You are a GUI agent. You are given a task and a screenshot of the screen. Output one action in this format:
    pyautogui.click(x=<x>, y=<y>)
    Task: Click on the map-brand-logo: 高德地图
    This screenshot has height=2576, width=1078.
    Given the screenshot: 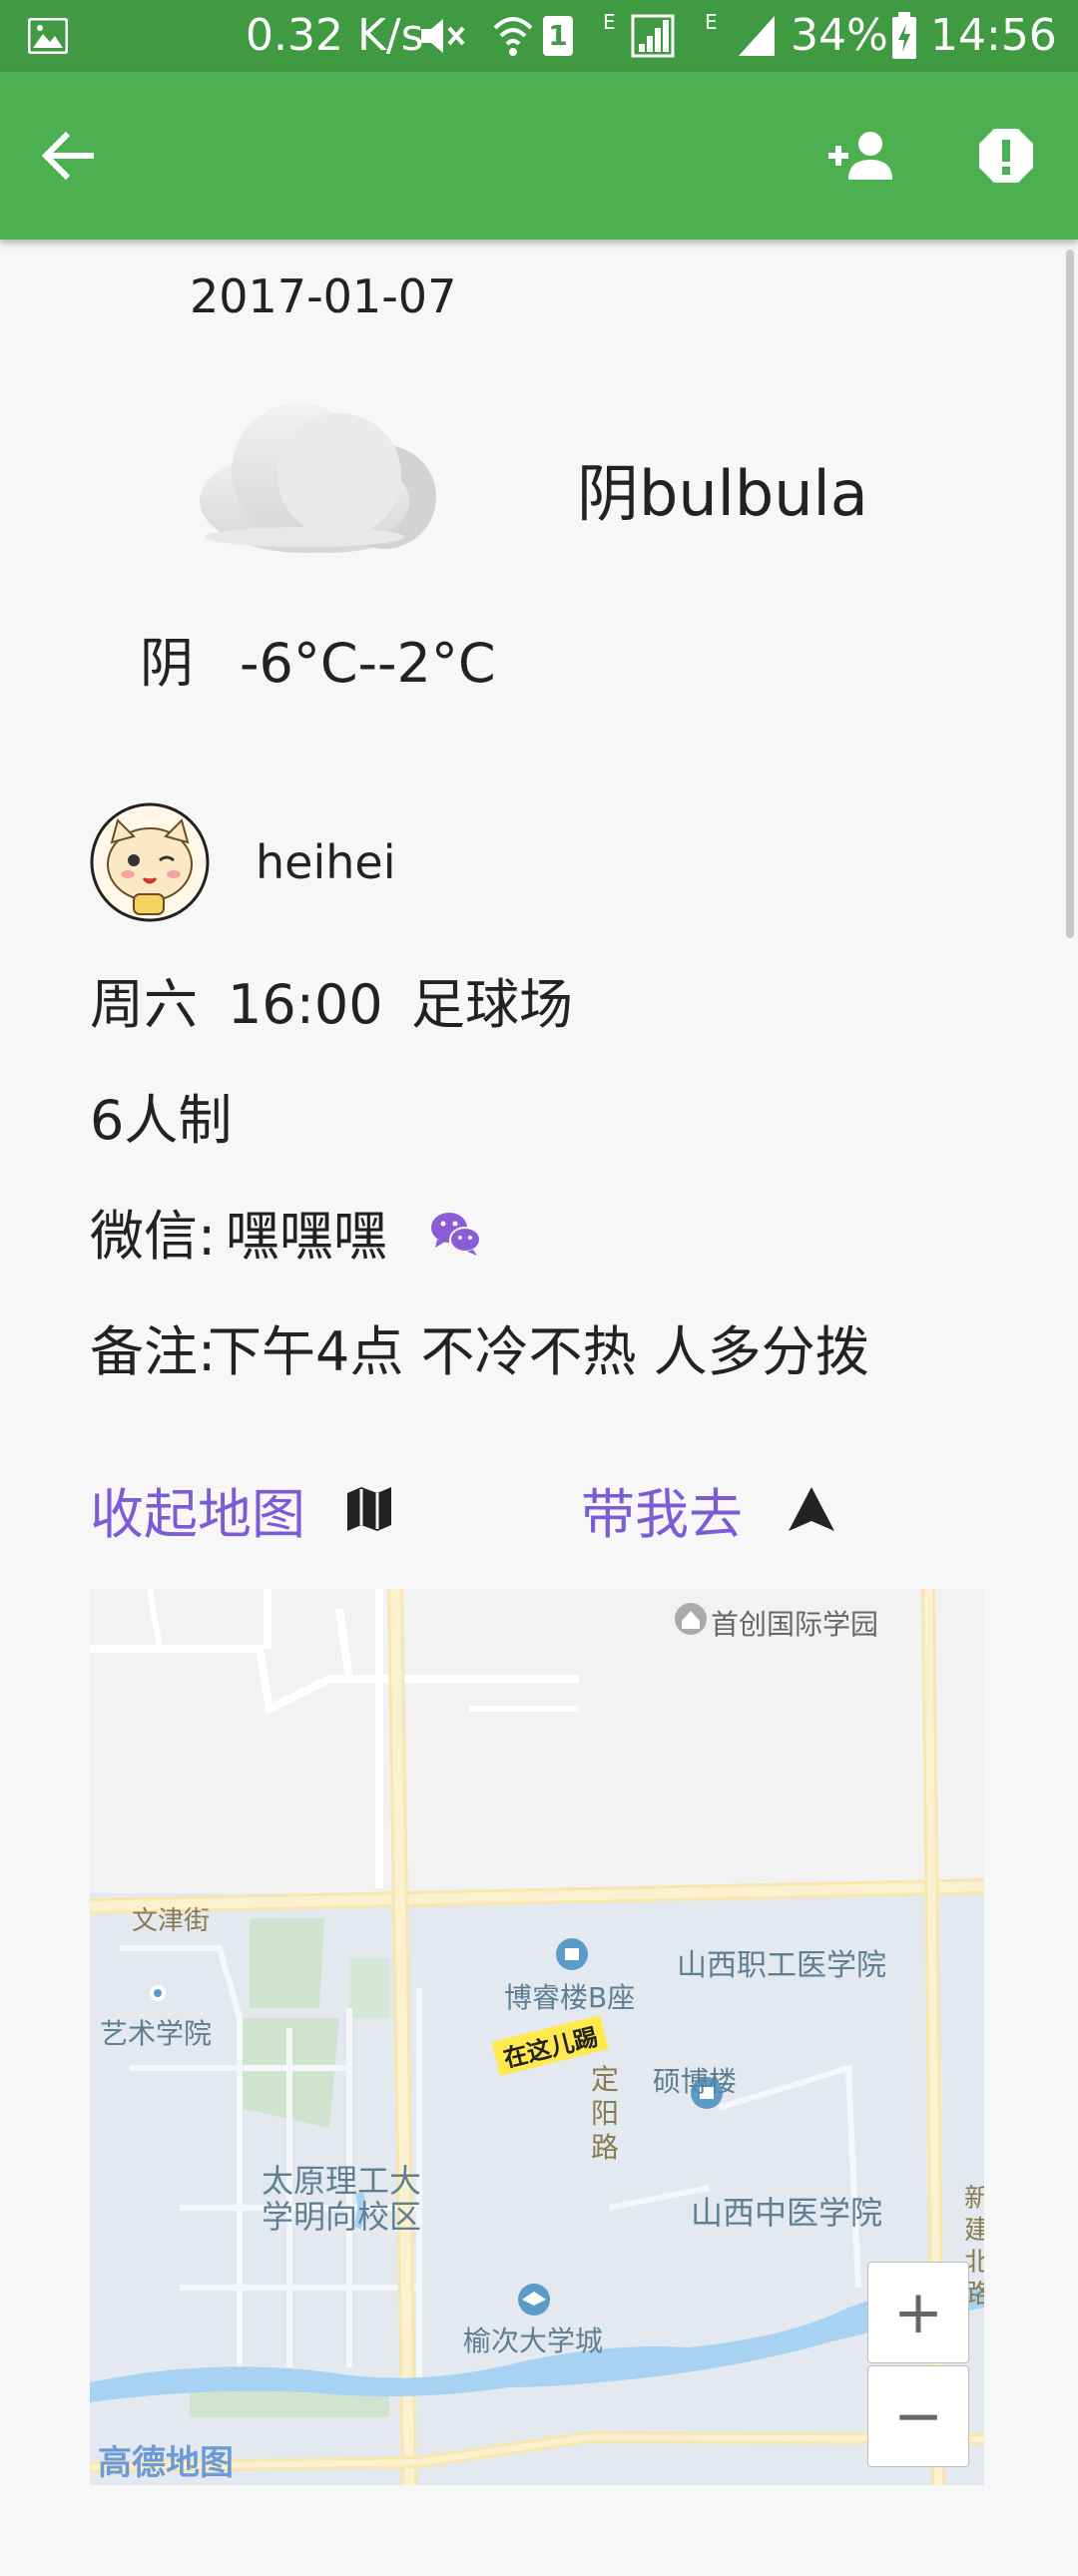 What is the action you would take?
    pyautogui.click(x=166, y=2463)
    